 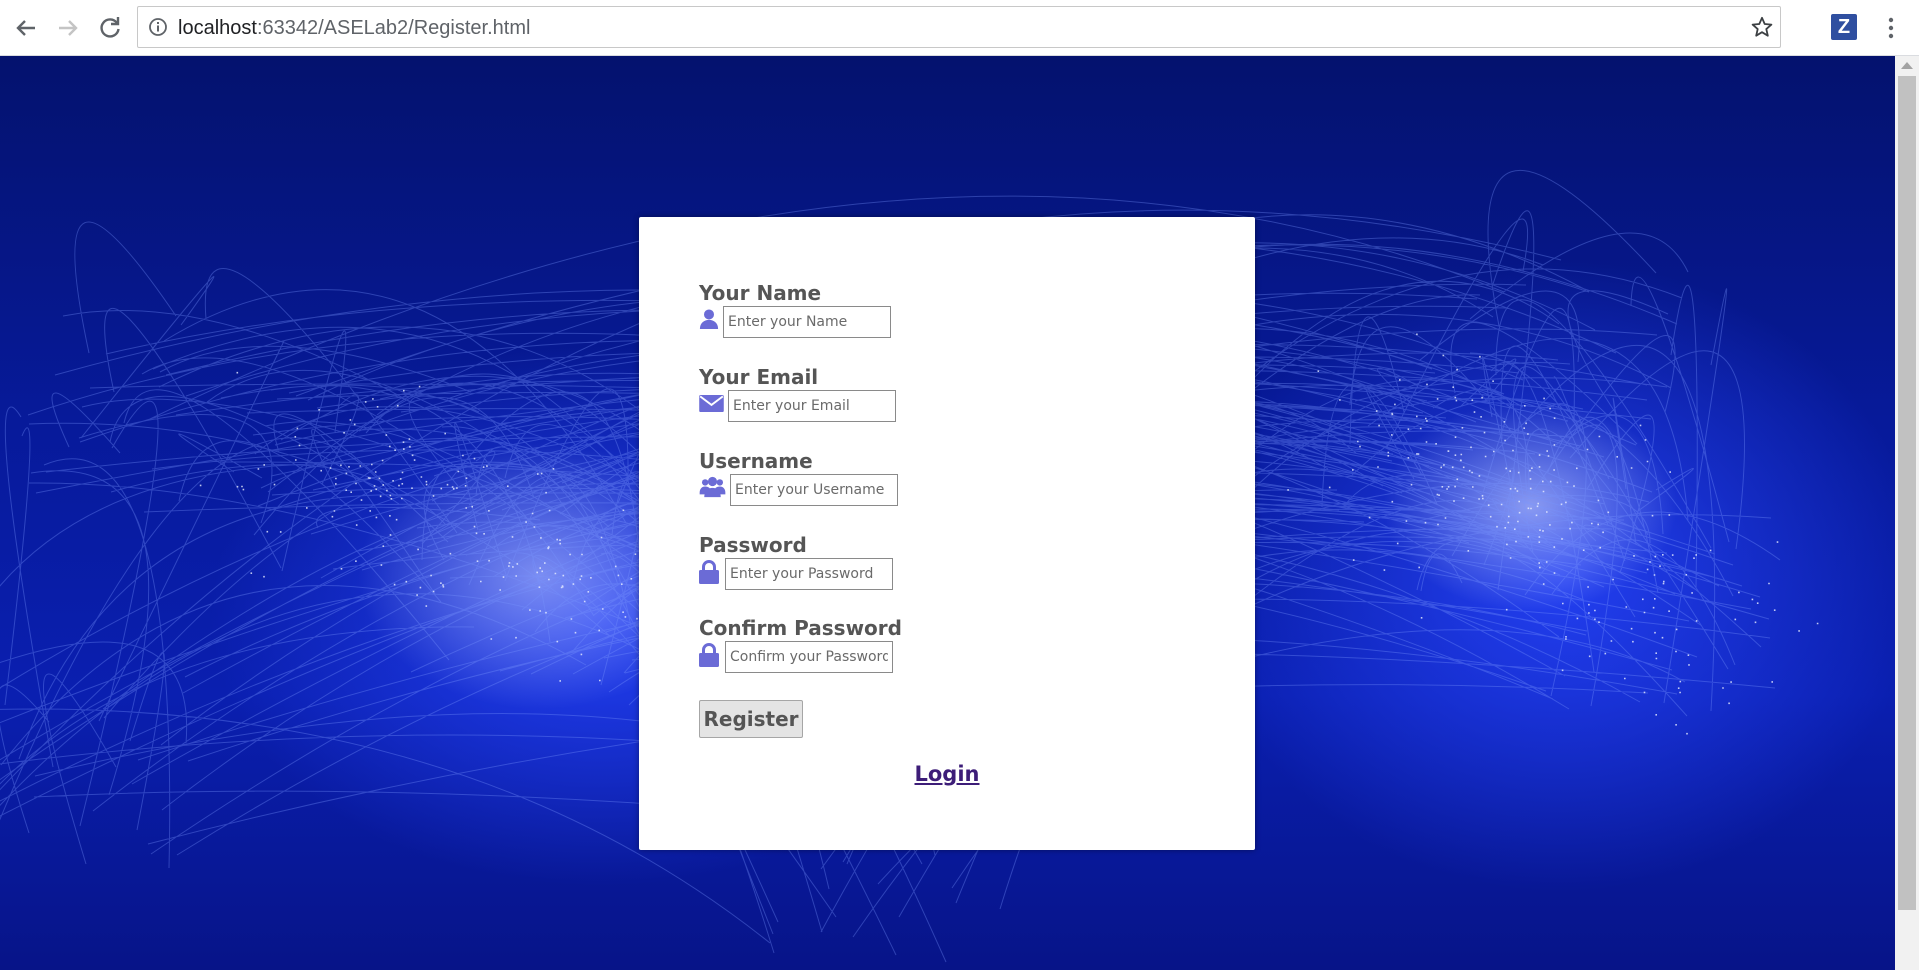 What do you see at coordinates (1844, 27) in the screenshot?
I see `extension-icon: Z` at bounding box center [1844, 27].